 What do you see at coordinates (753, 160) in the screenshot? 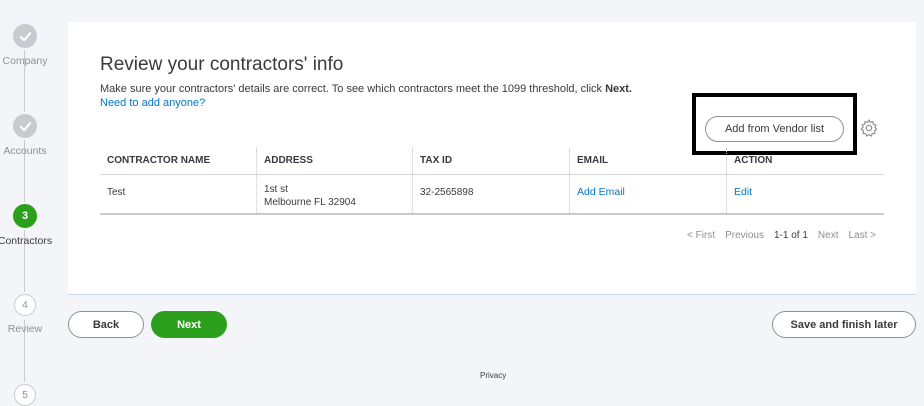
I see `column-header-action: ACTION` at bounding box center [753, 160].